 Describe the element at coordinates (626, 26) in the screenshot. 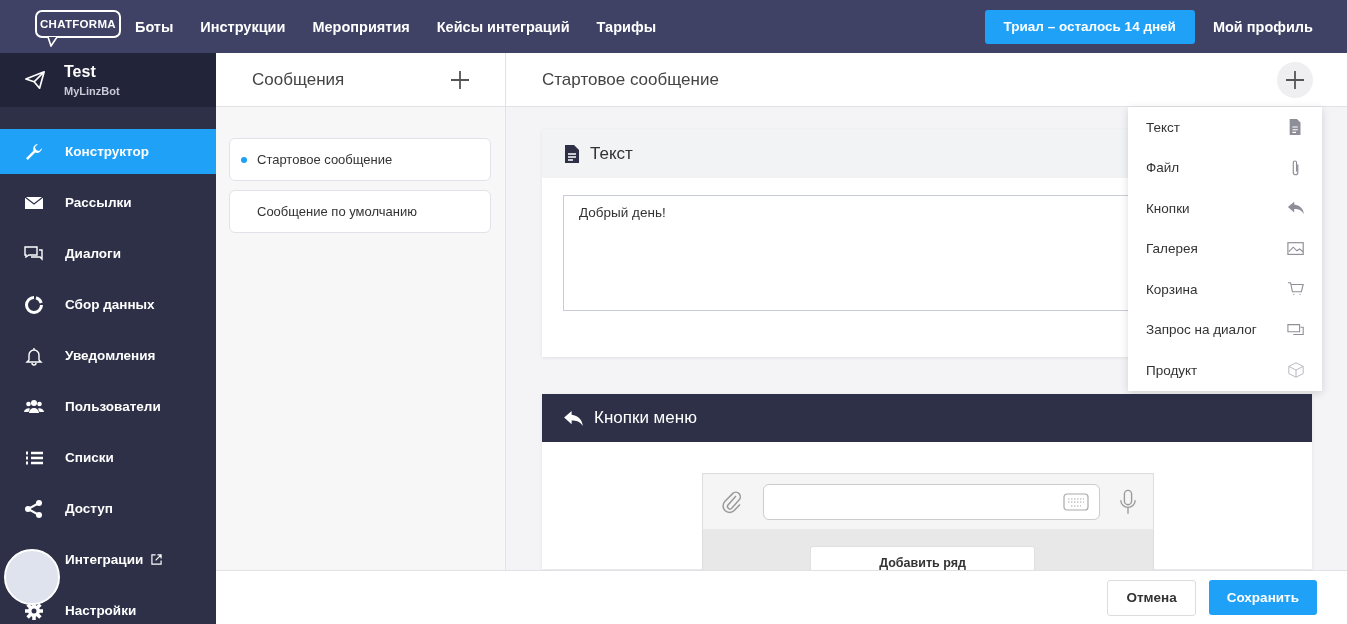

I see `nav-link: Тарифы` at that location.